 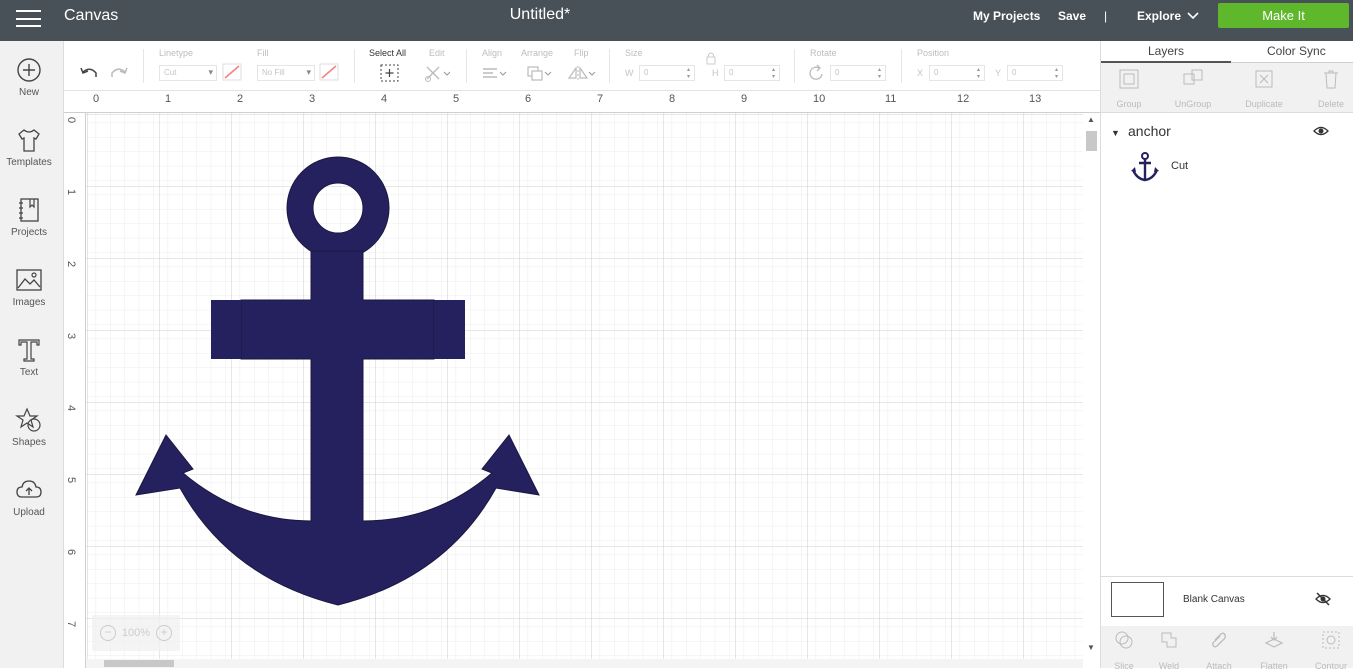 I want to click on ruler-tick-label: 8, so click(x=672, y=99).